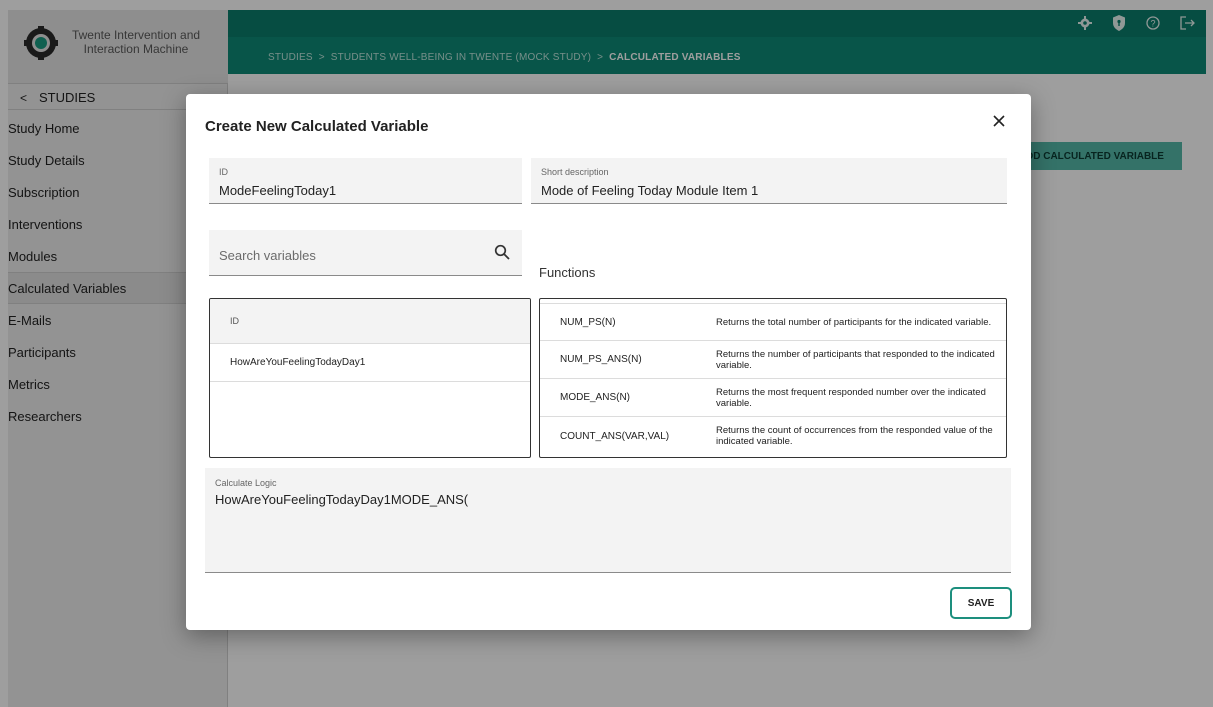 This screenshot has height=707, width=1213. What do you see at coordinates (342, 499) in the screenshot?
I see `calculate-logic-value: HowAreYouFeelingTodayDay1MODE_ANS(` at bounding box center [342, 499].